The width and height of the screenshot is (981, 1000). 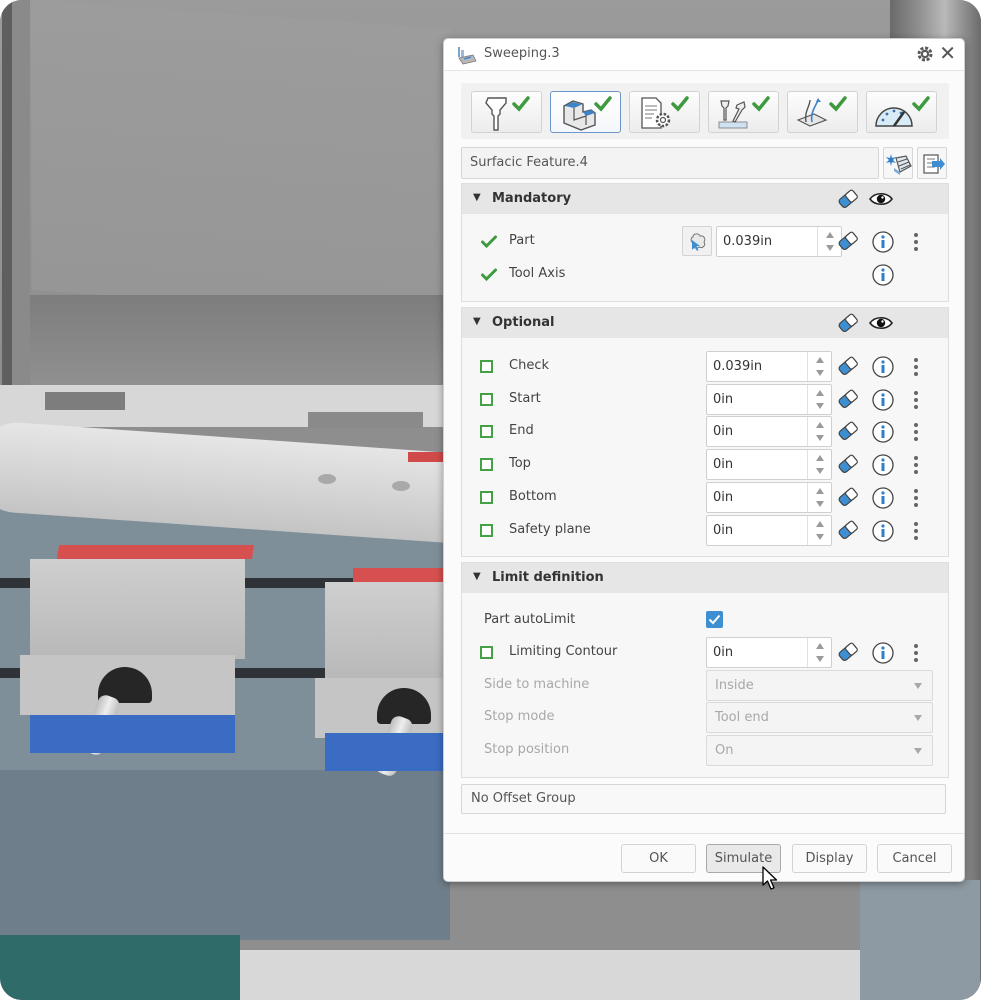 What do you see at coordinates (714, 619) in the screenshot?
I see `part-autolimit-checkbox` at bounding box center [714, 619].